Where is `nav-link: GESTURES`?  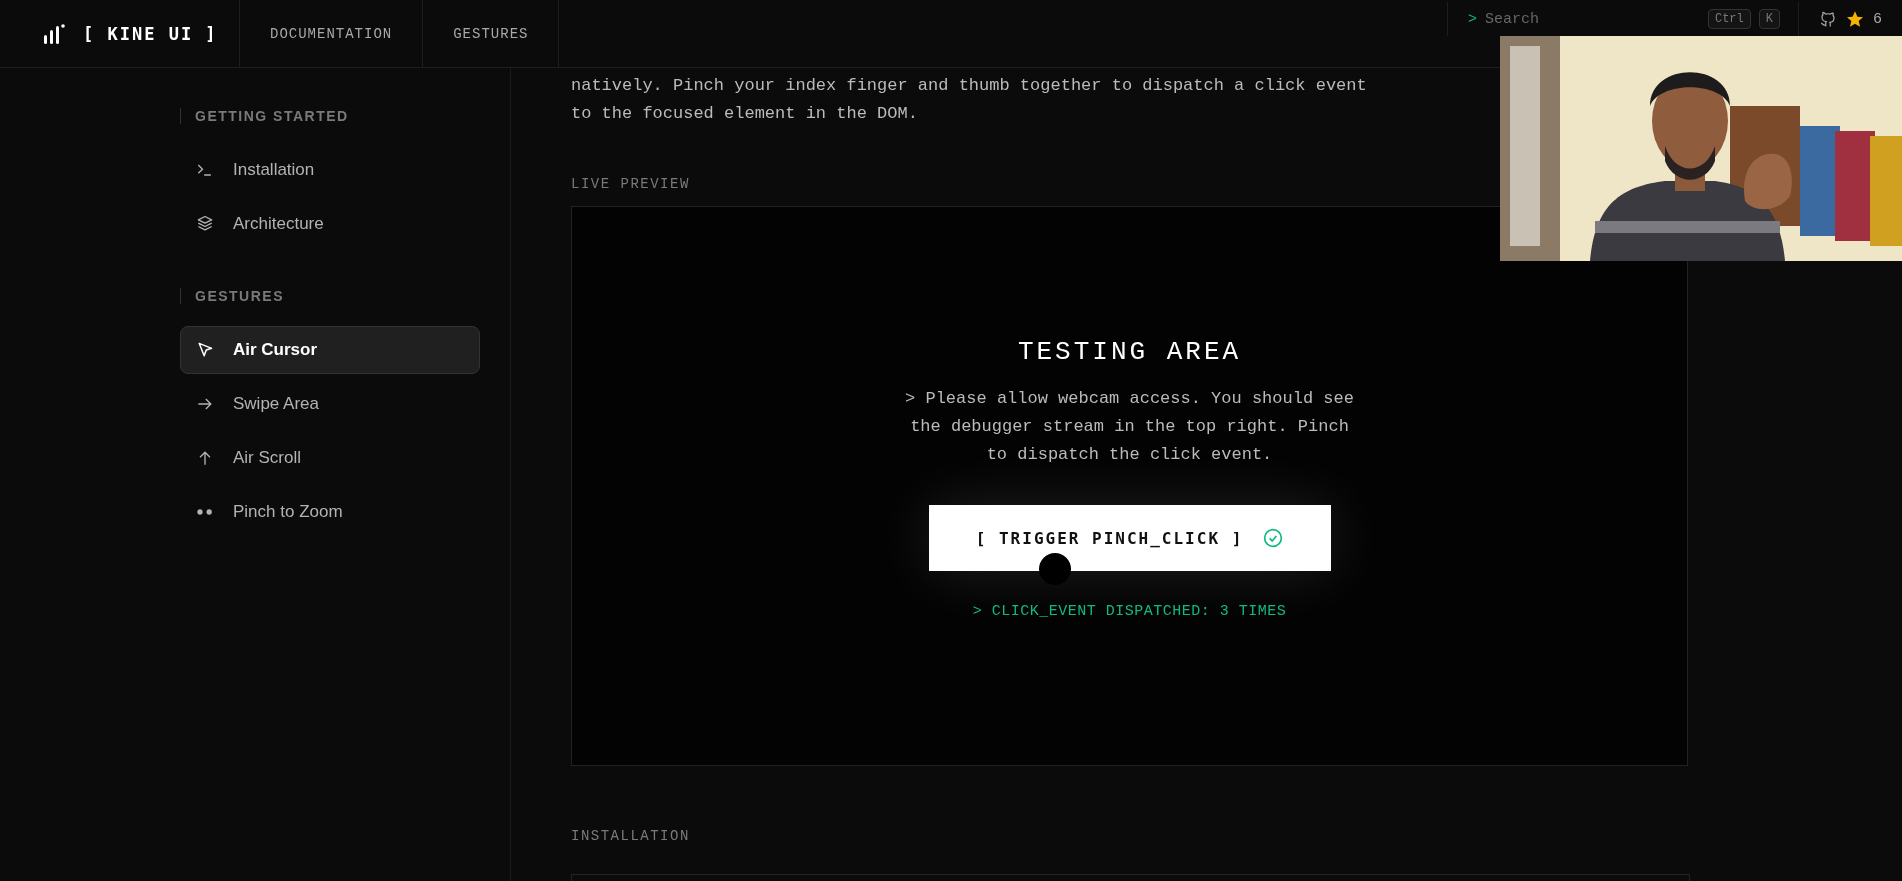 nav-link: GESTURES is located at coordinates (491, 33).